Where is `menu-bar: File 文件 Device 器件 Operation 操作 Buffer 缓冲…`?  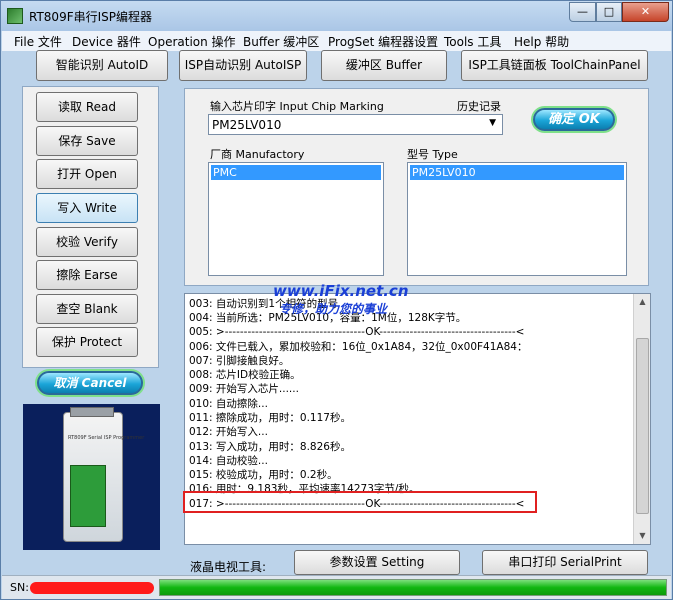 menu-bar: File 文件 Device 器件 Operation 操作 Buffer 缓冲… is located at coordinates (336, 41).